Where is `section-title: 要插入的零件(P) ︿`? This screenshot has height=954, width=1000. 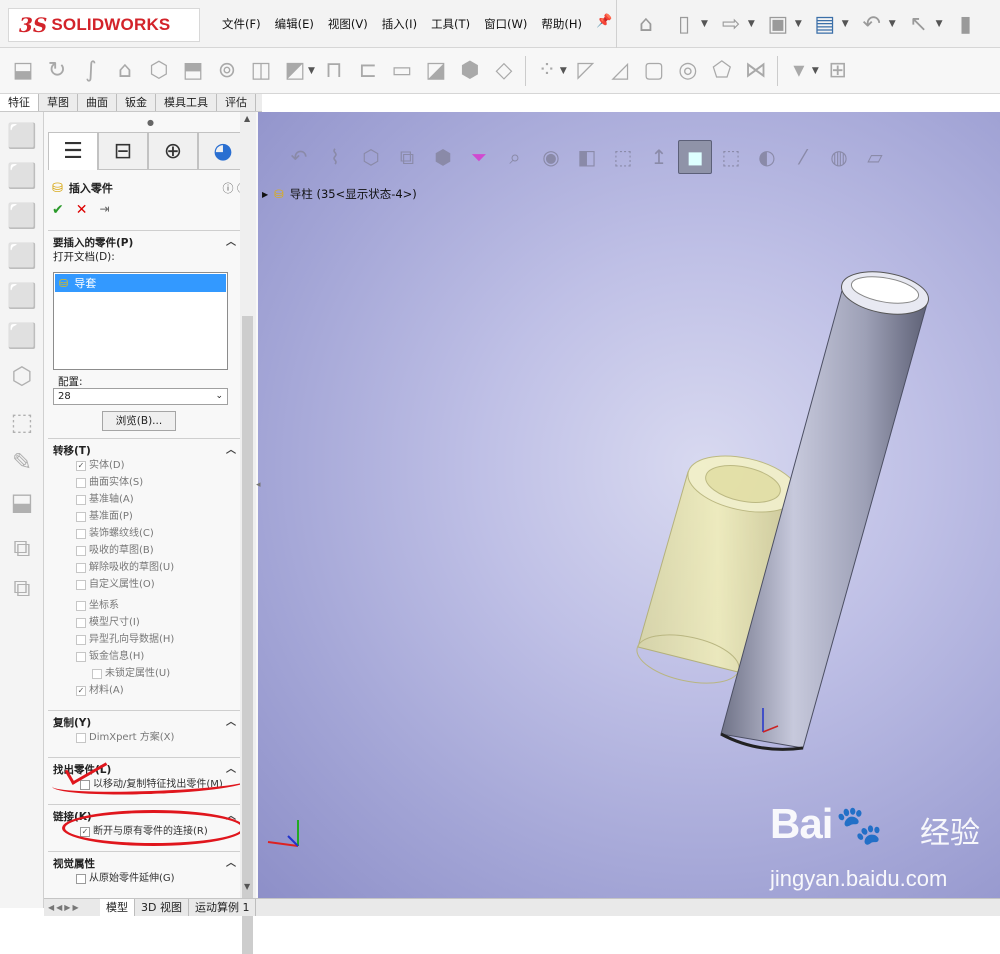
section-title: 要插入的零件(P) ︿ is located at coordinates (144, 240).